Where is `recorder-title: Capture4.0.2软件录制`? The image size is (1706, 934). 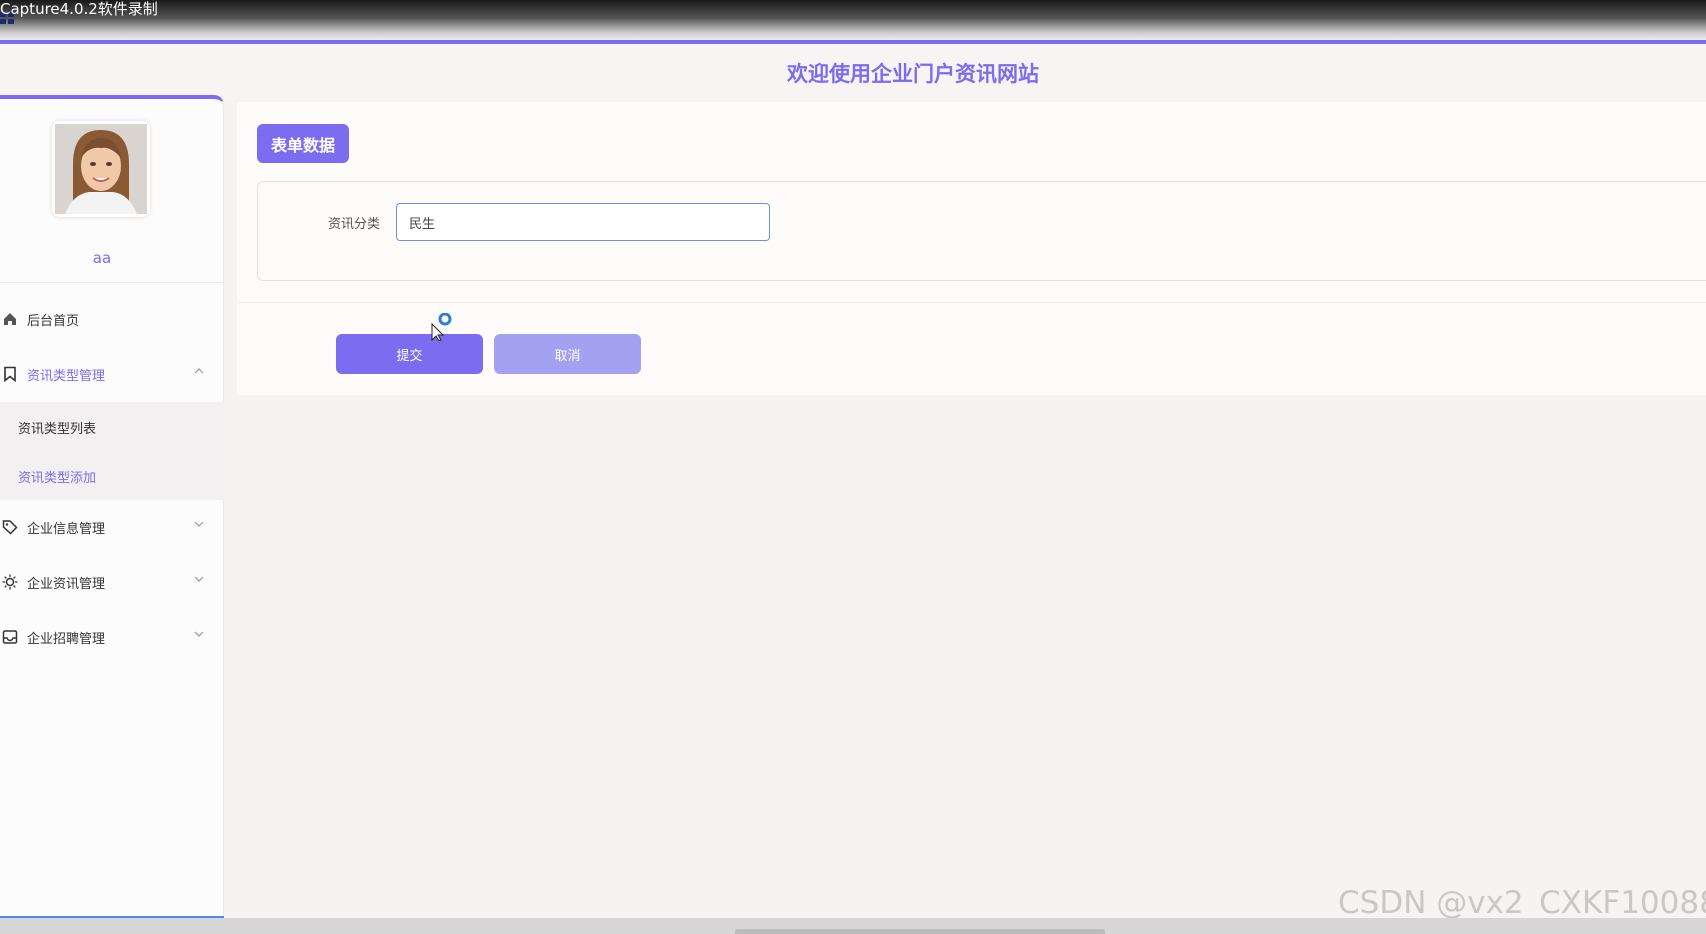 recorder-title: Capture4.0.2软件录制 is located at coordinates (79, 9).